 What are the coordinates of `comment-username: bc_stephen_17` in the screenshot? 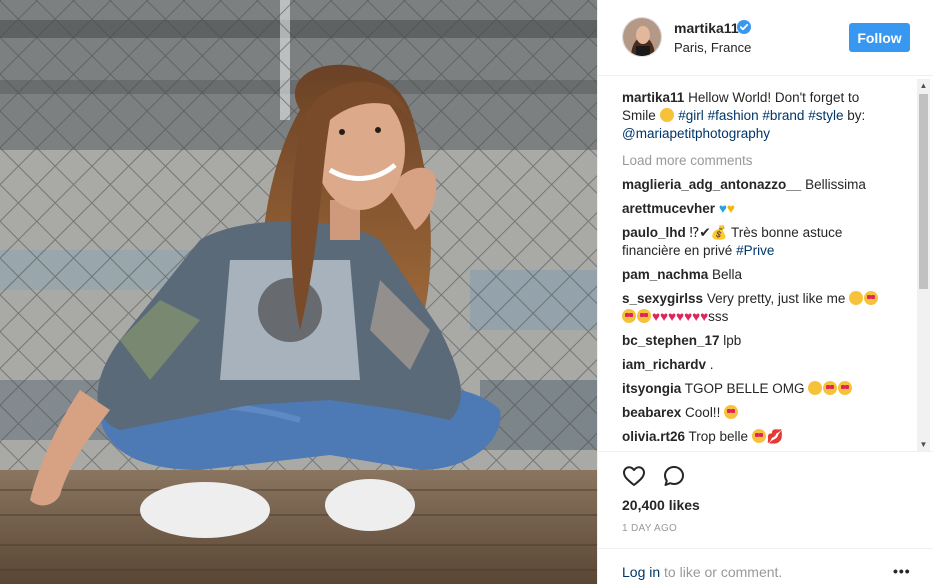 It's located at (671, 340).